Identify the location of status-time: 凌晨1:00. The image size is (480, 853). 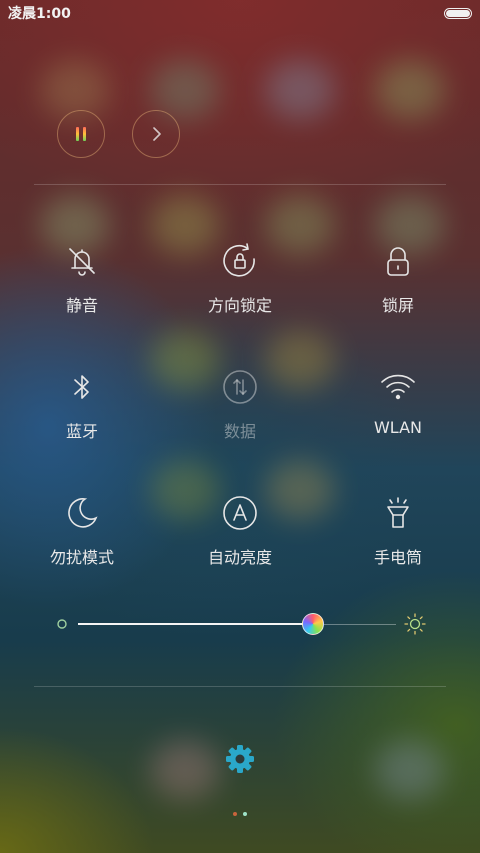
(39, 14).